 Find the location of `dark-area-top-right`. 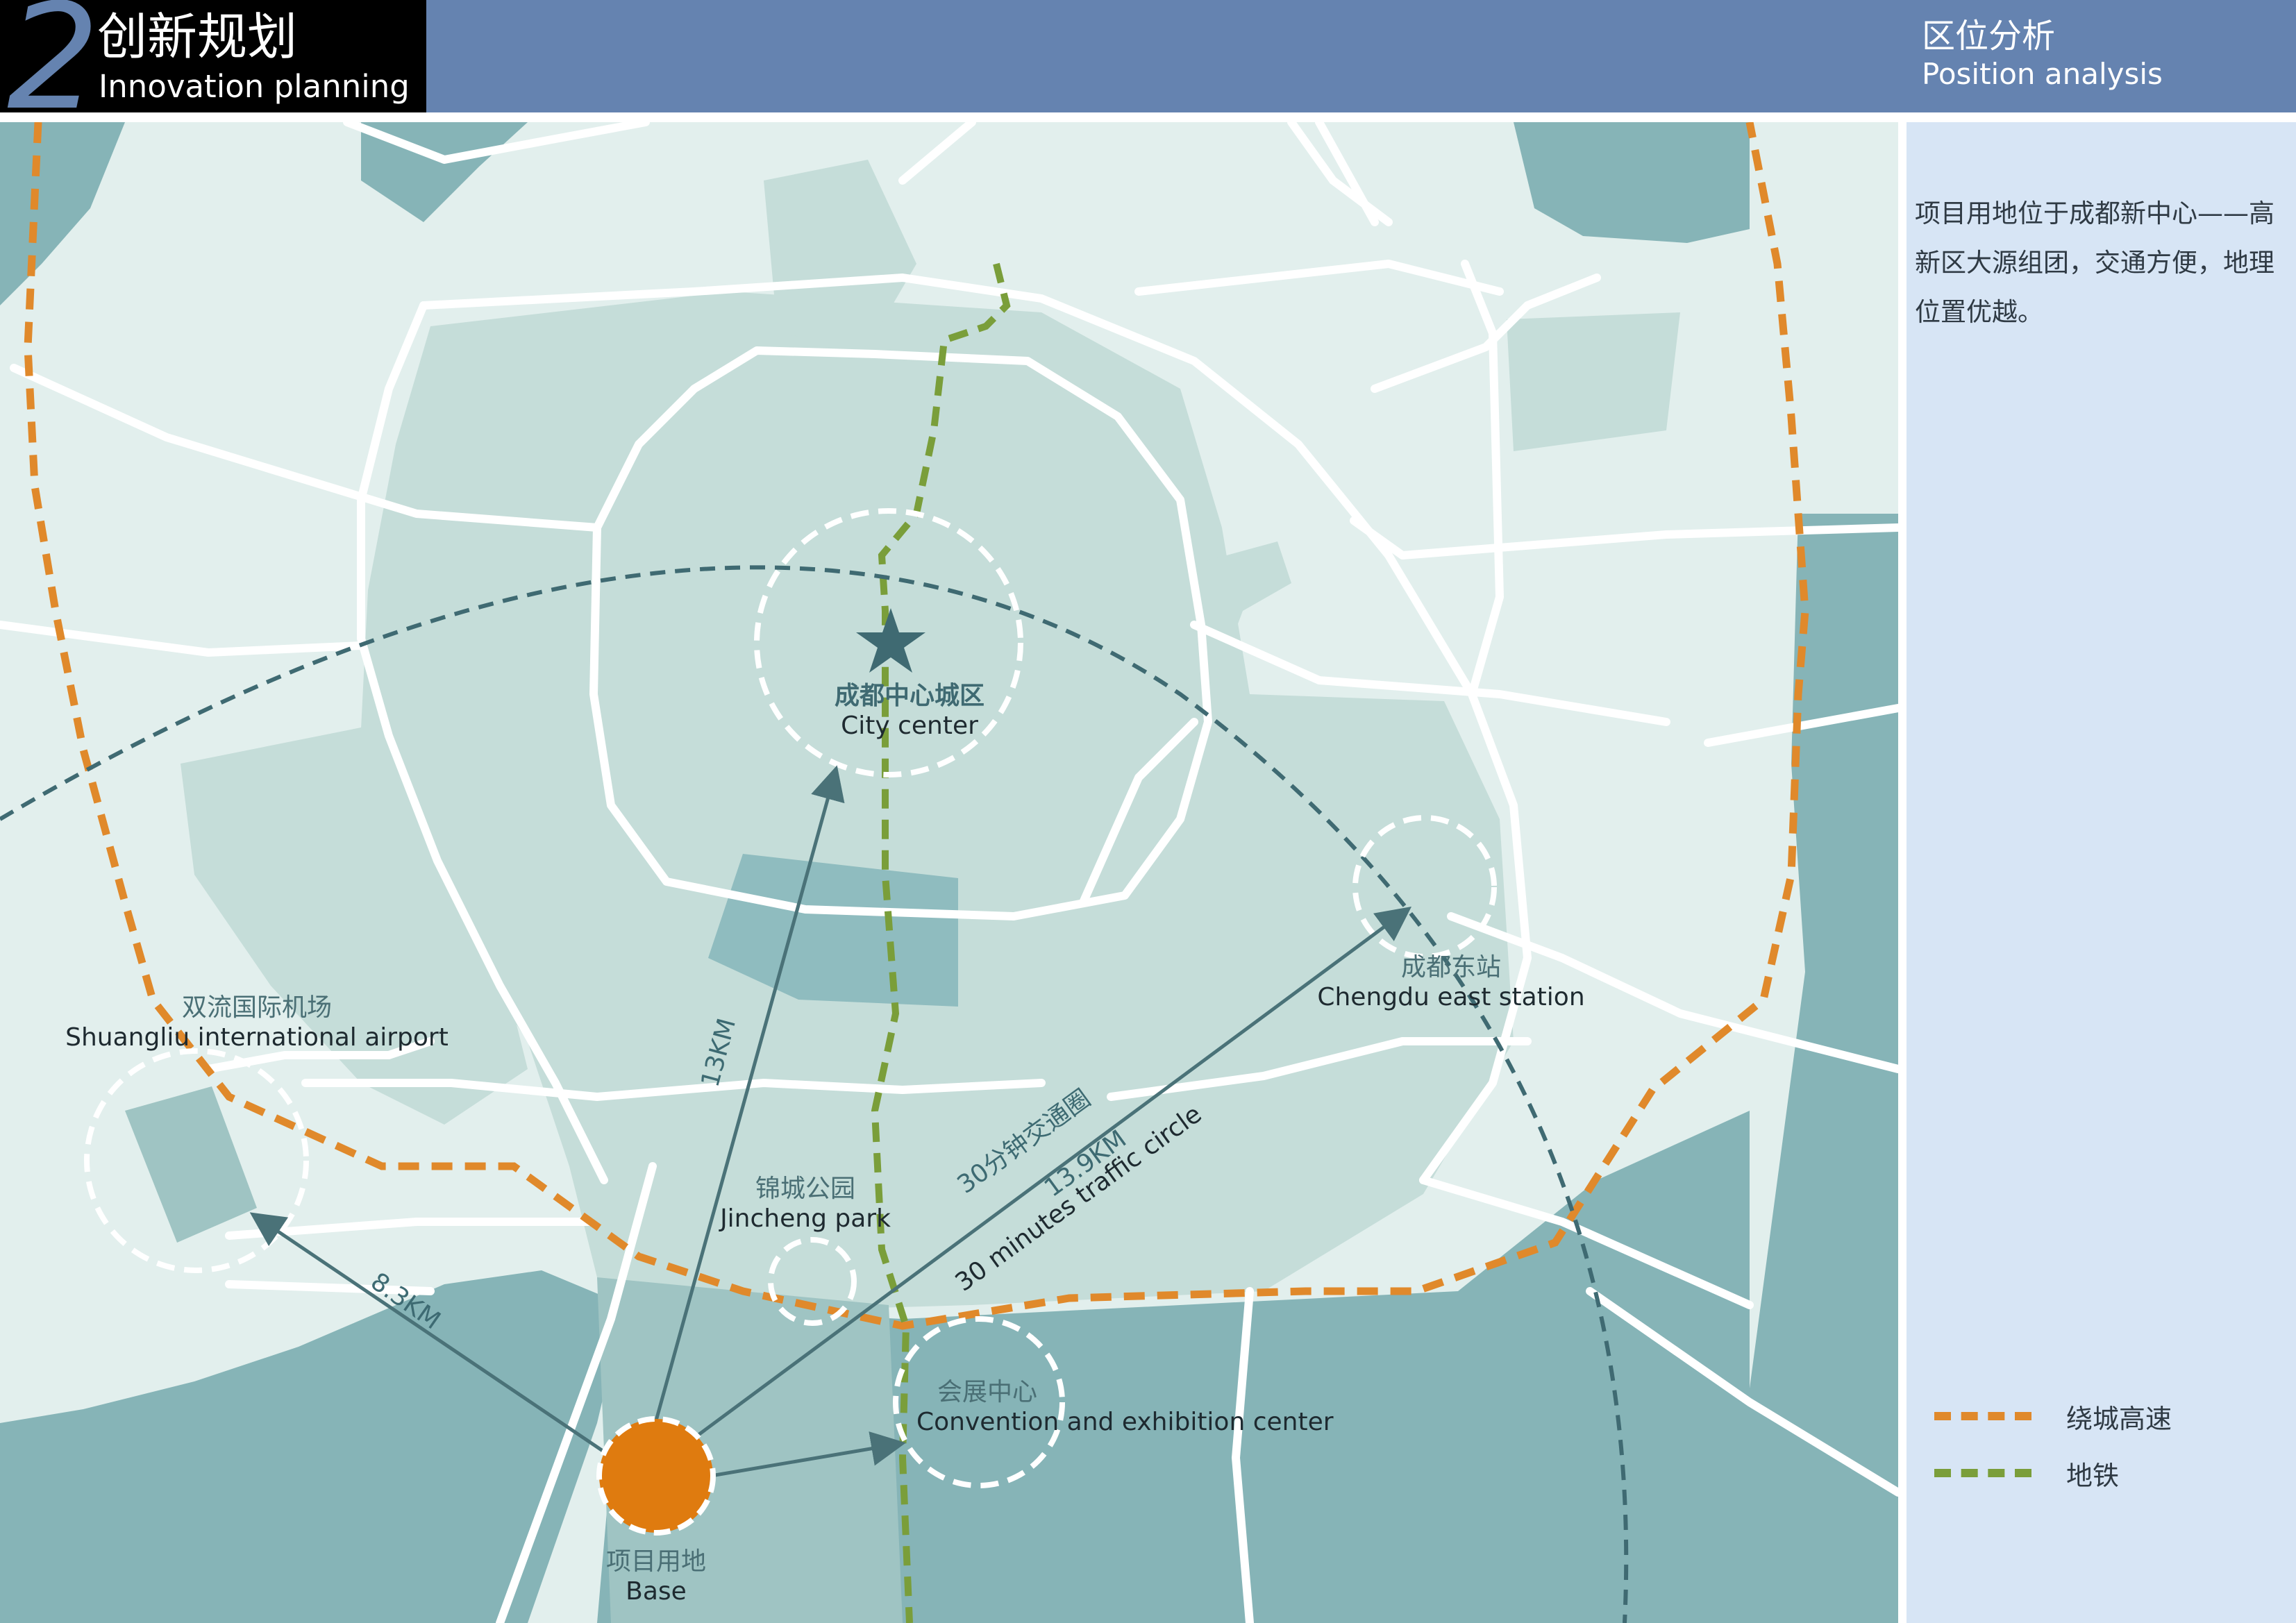

dark-area-top-right is located at coordinates (1632, 182).